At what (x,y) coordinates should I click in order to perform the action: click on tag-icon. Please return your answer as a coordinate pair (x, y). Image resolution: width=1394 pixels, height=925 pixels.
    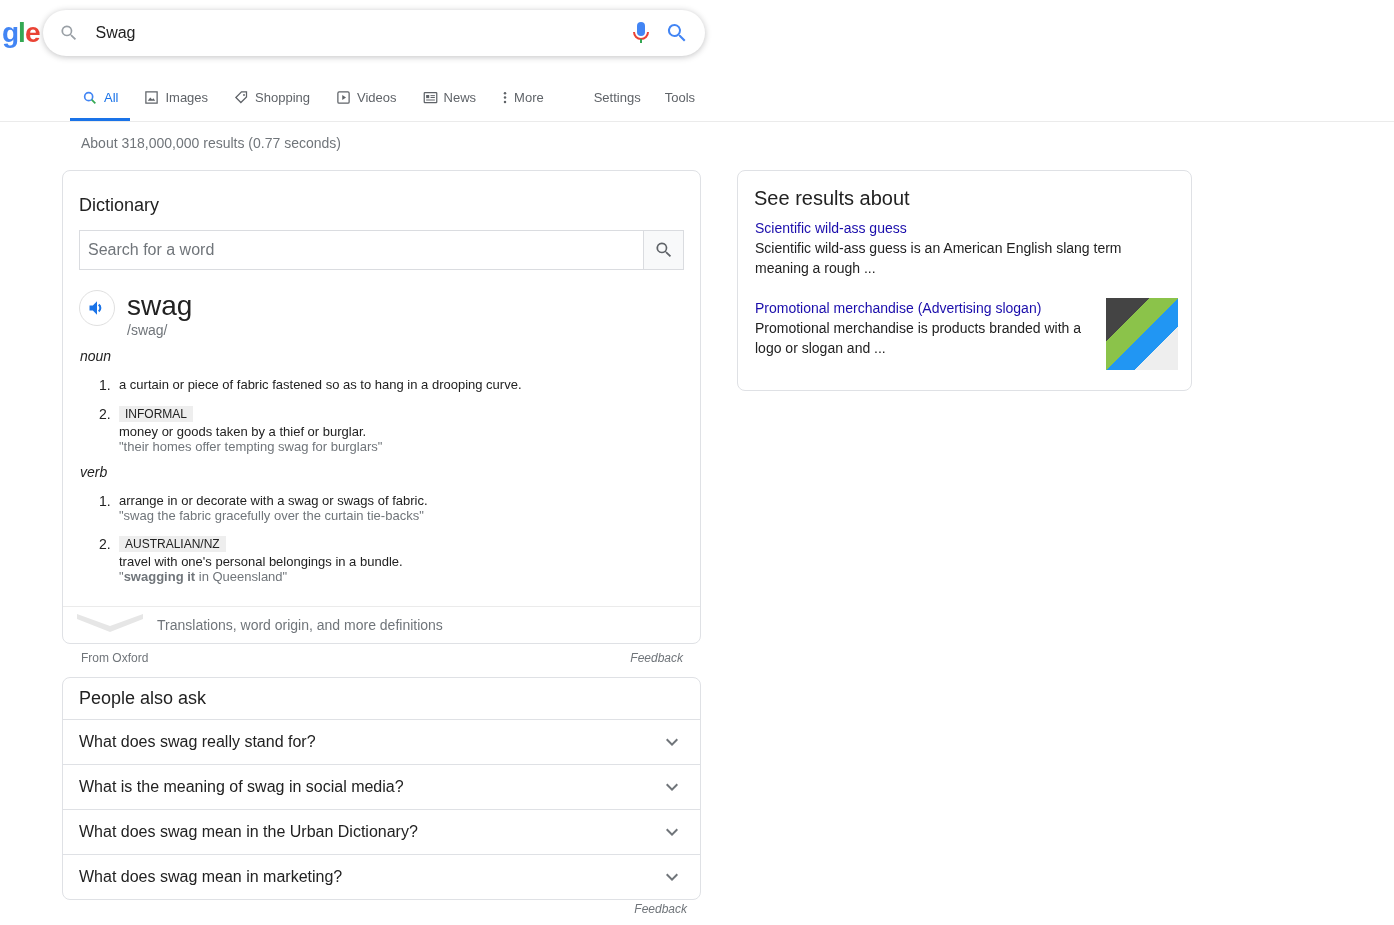
    Looking at the image, I should click on (242, 97).